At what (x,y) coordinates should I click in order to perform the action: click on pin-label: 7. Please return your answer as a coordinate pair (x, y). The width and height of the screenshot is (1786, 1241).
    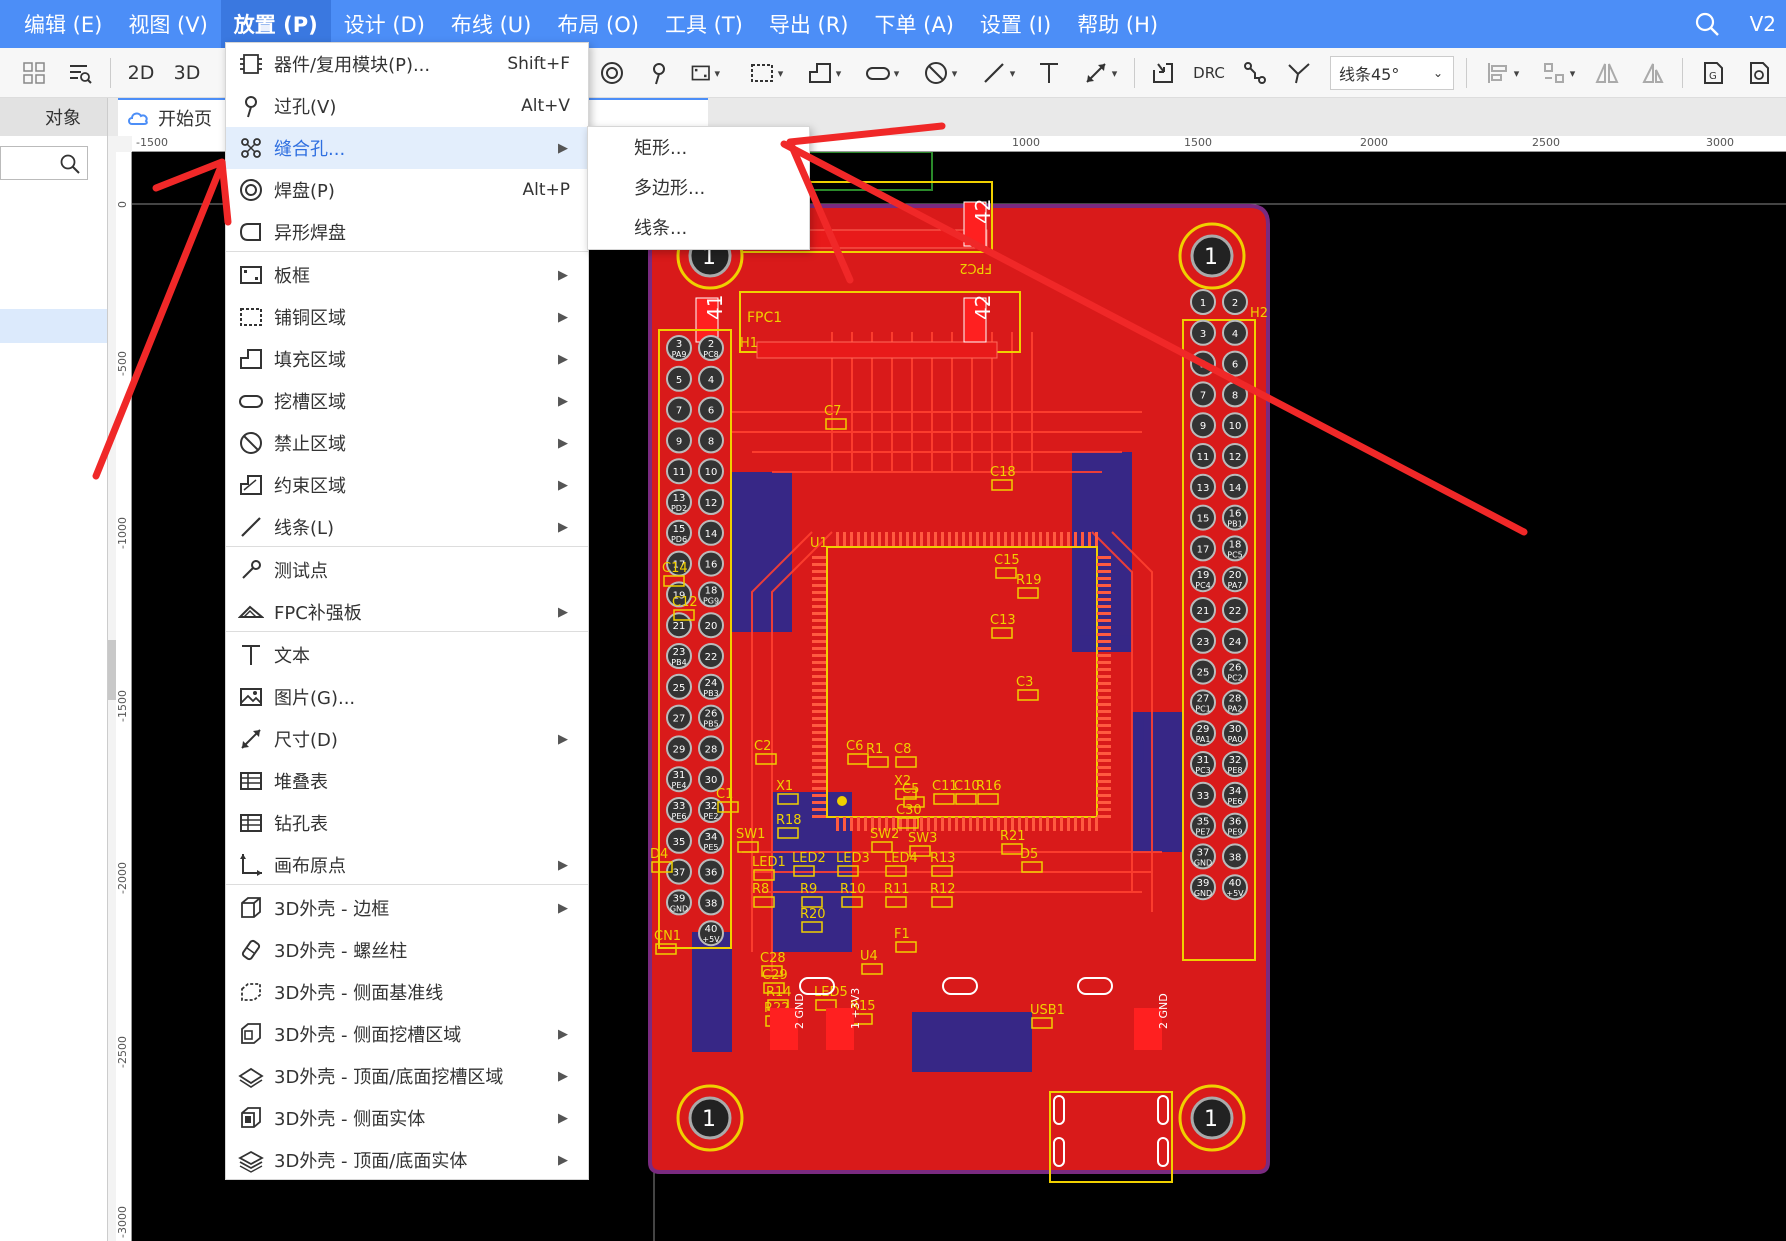
    Looking at the image, I should click on (1203, 395).